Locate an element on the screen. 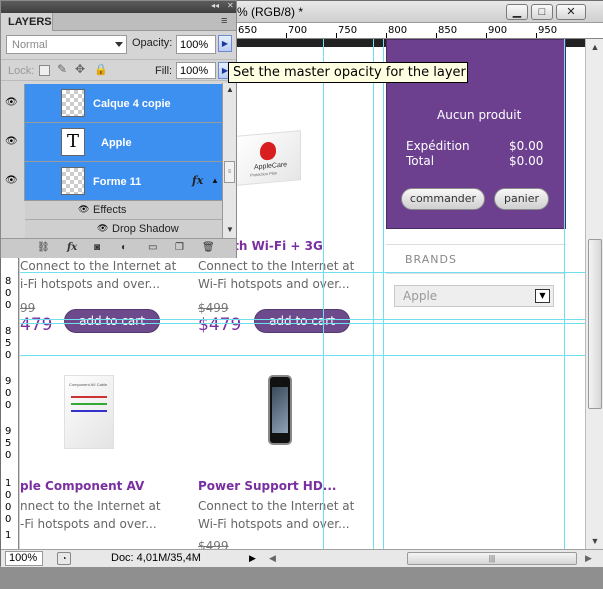  trash-icon: 🗑 is located at coordinates (208, 247).